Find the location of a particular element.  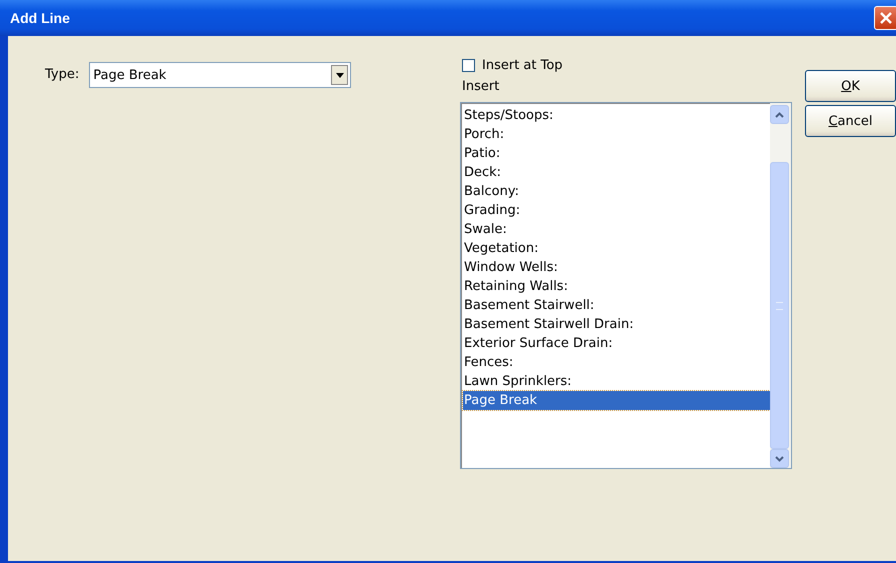

chevron-up-icon is located at coordinates (779, 115).